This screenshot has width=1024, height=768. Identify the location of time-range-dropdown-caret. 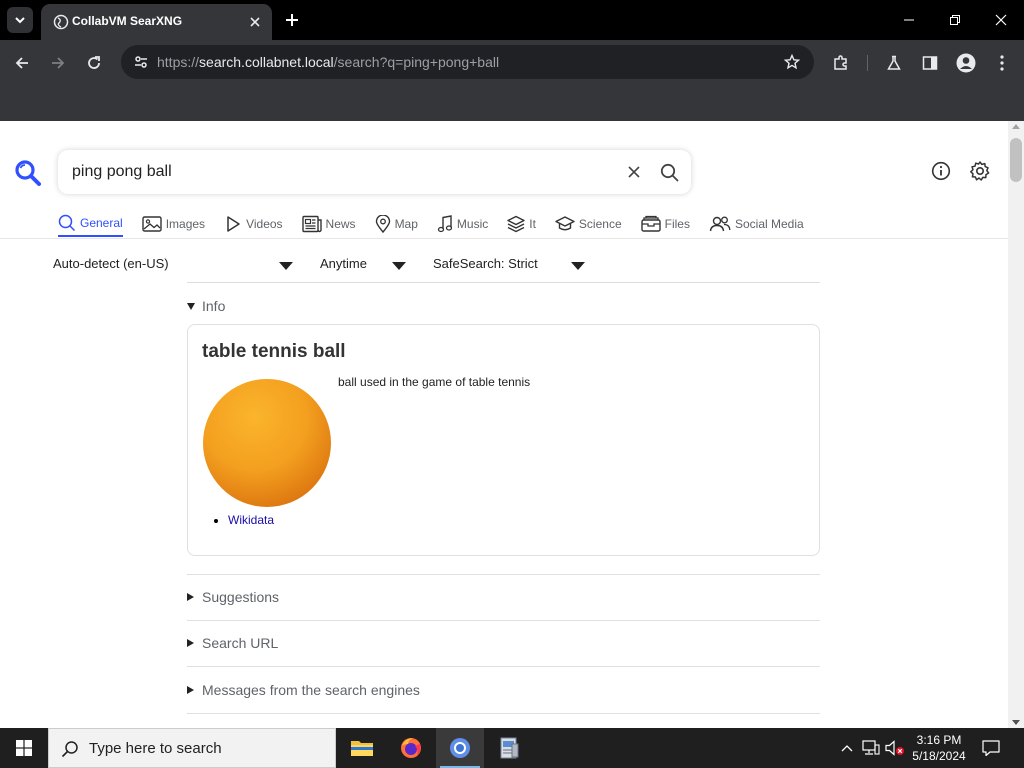
(399, 266).